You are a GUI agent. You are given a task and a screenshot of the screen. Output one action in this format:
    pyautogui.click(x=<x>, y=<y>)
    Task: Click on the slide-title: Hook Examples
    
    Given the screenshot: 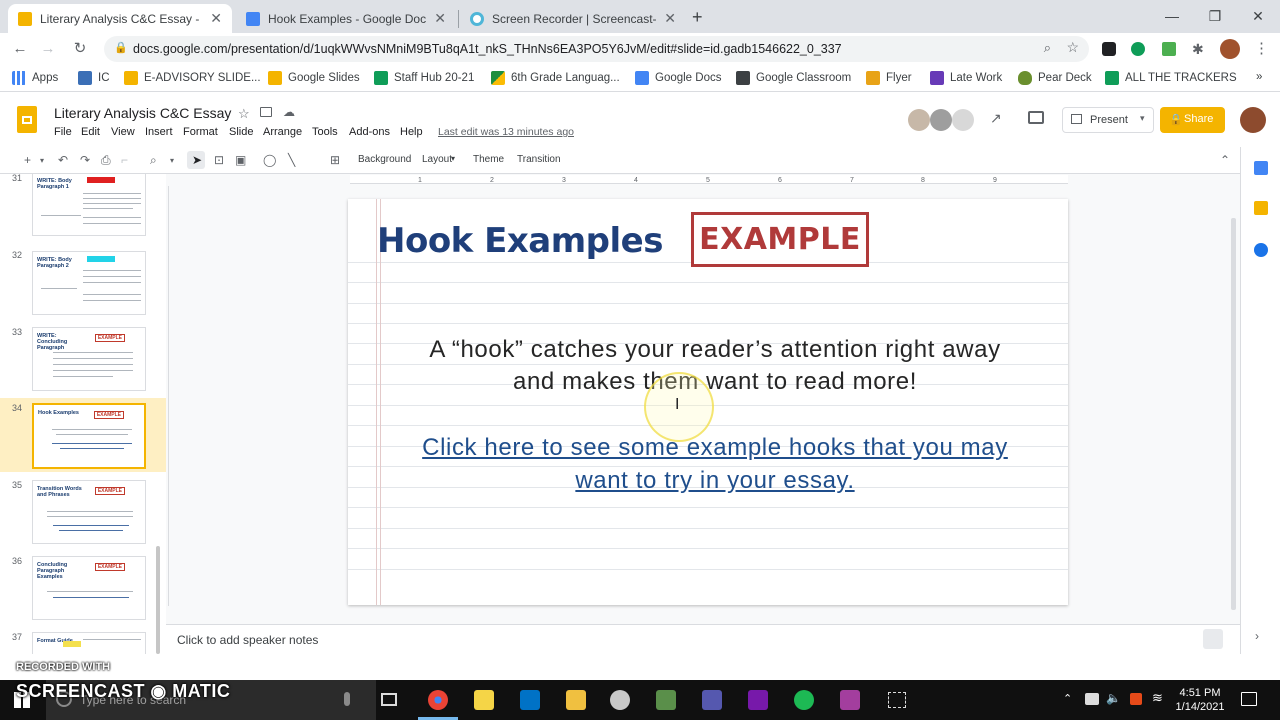 What is the action you would take?
    pyautogui.click(x=520, y=241)
    